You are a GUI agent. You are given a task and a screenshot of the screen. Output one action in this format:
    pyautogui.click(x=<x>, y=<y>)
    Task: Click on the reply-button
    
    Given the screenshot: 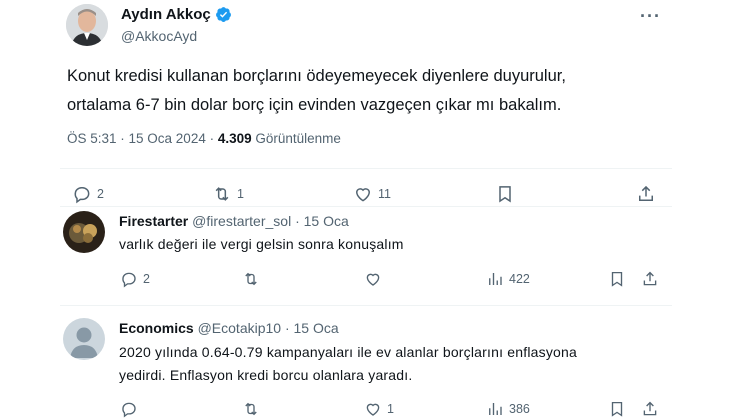 What is the action you would take?
    pyautogui.click(x=131, y=409)
    